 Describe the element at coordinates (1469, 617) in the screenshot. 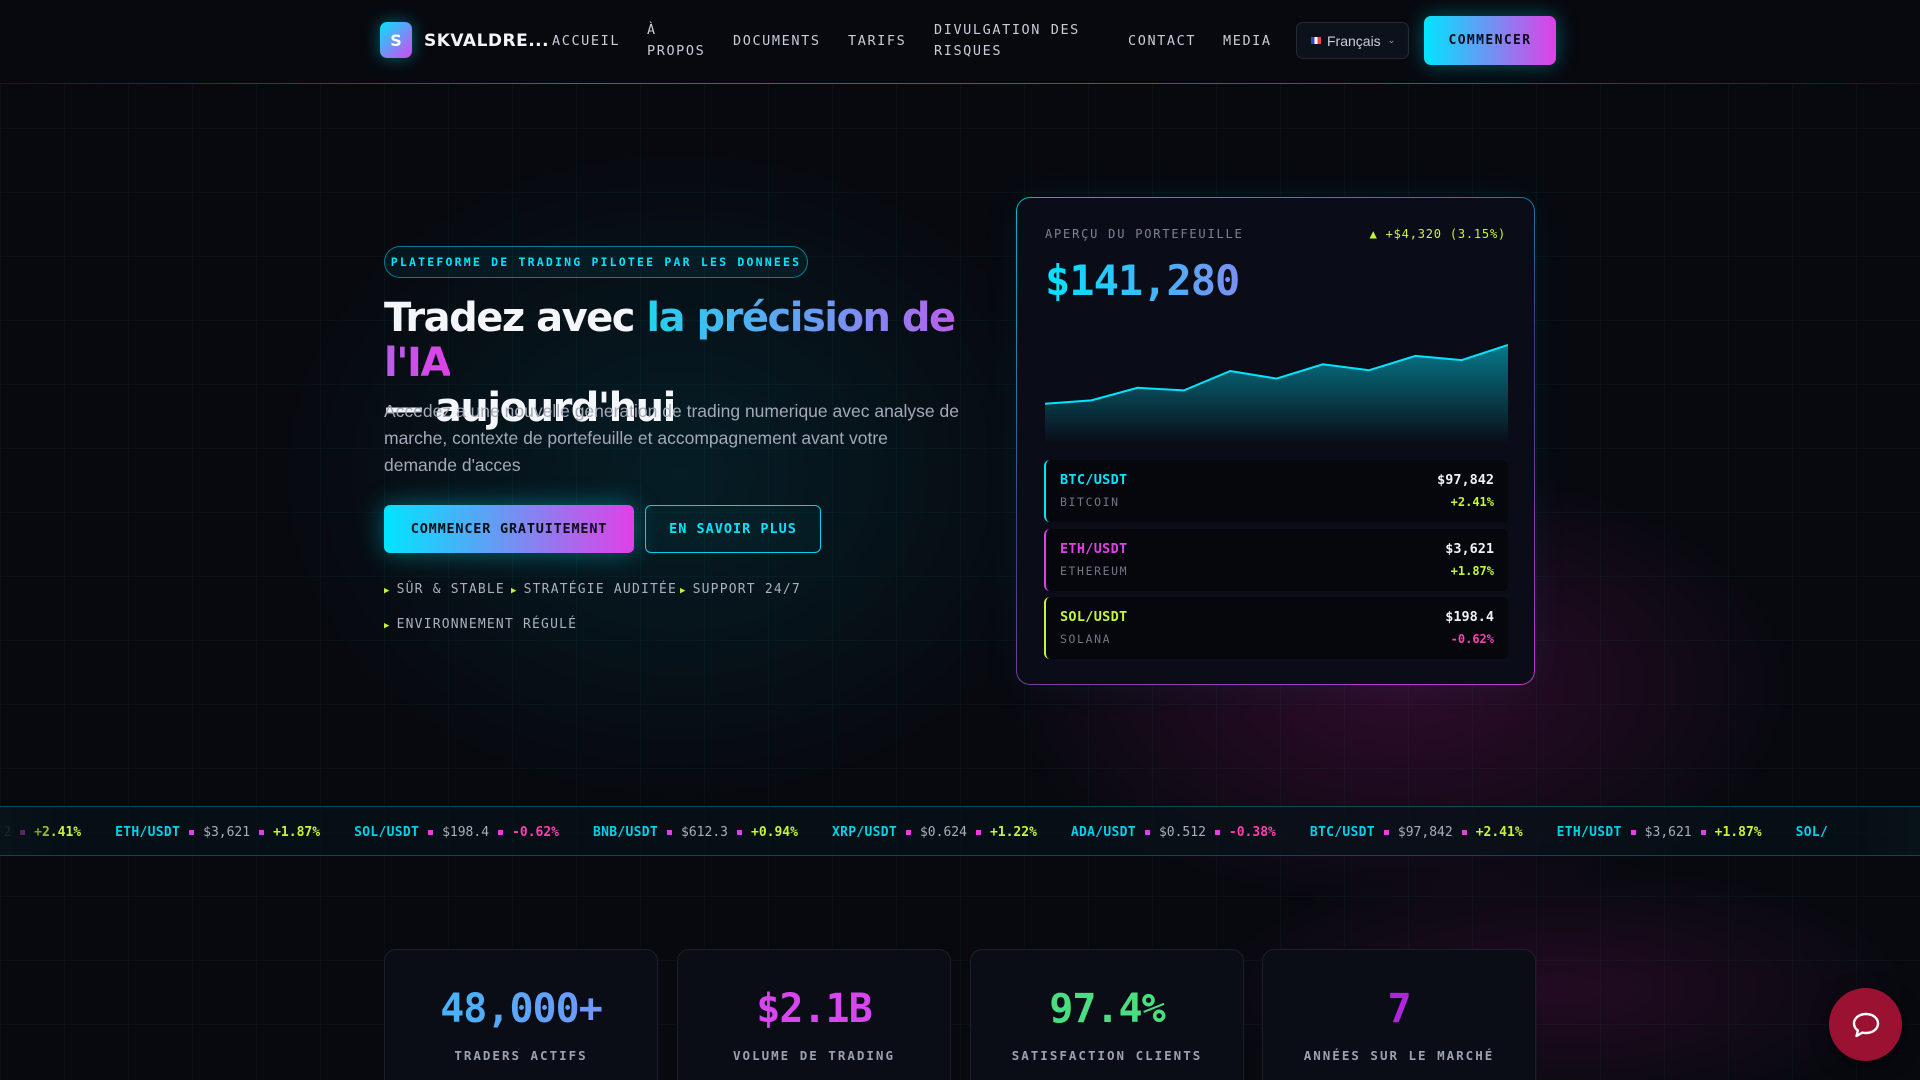

I see `asset-price: $198.4` at that location.